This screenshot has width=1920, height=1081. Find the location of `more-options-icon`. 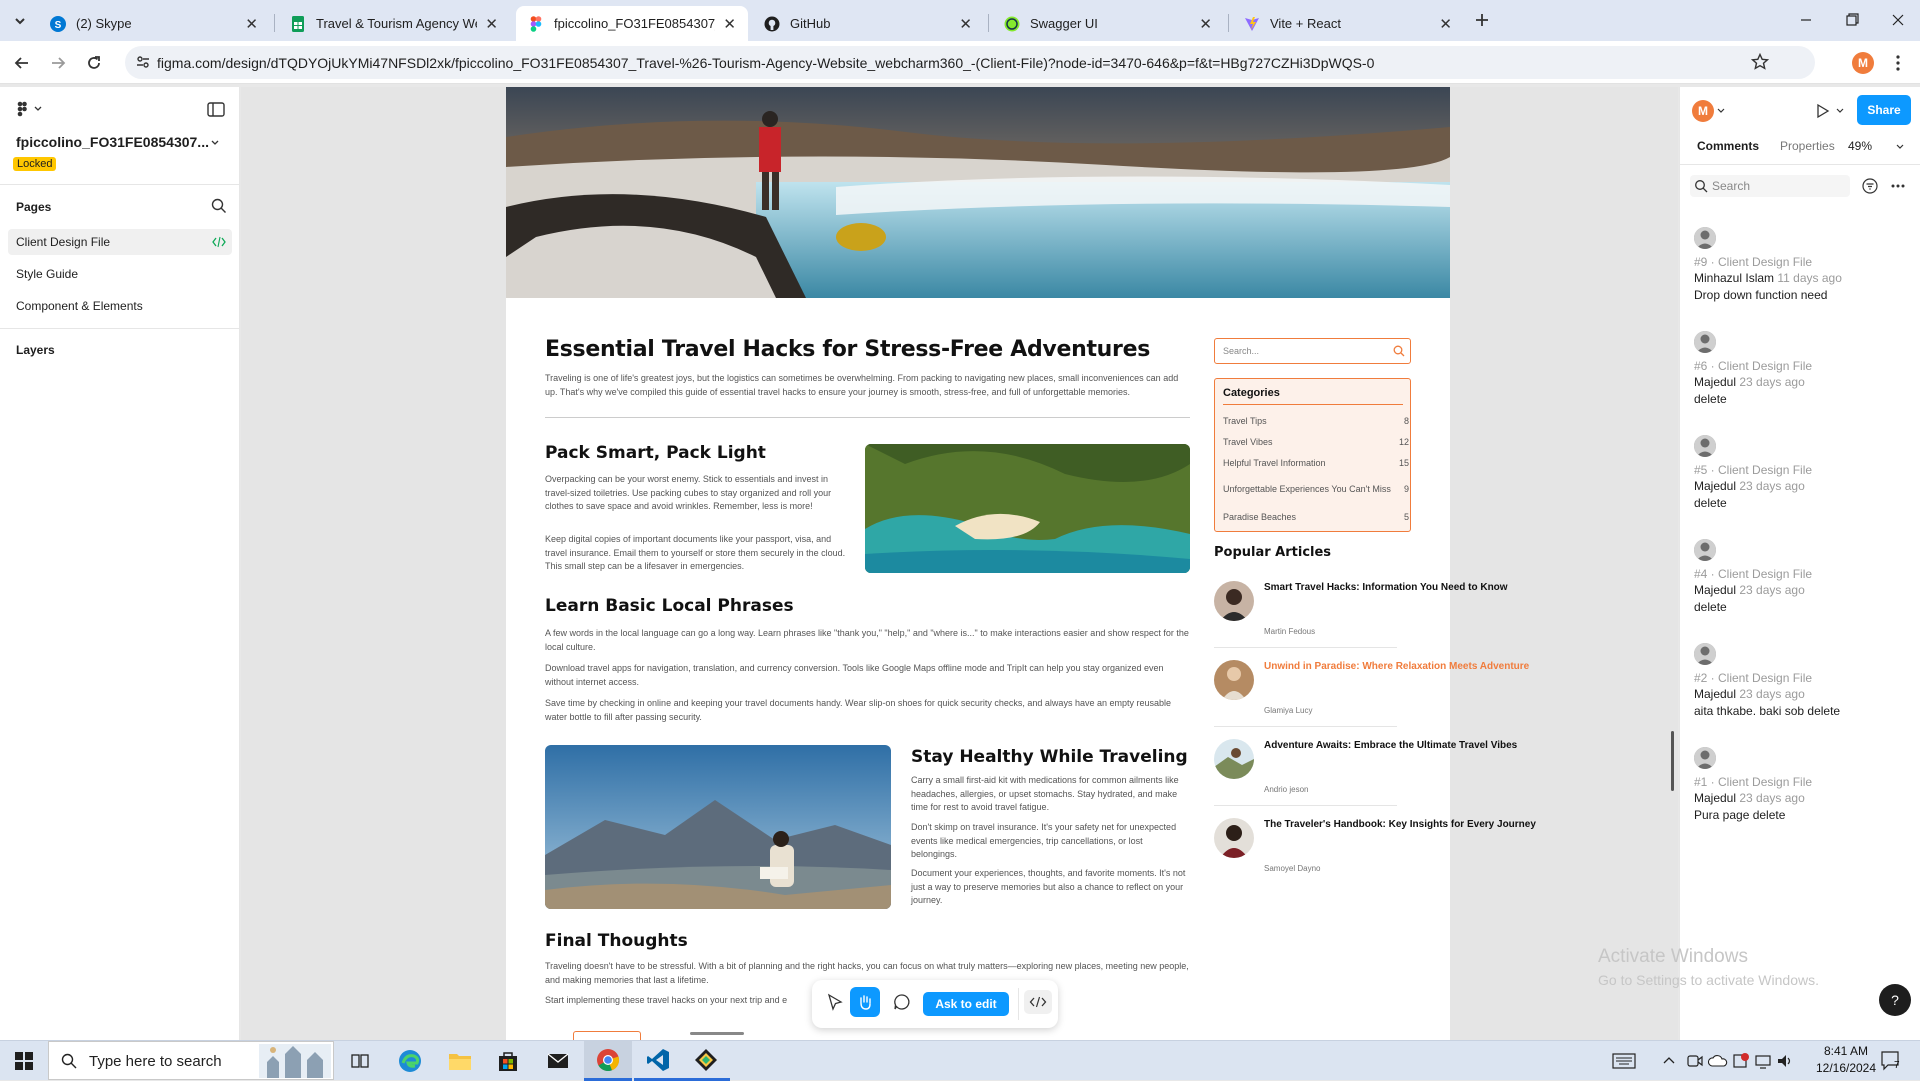

more-options-icon is located at coordinates (1898, 186).